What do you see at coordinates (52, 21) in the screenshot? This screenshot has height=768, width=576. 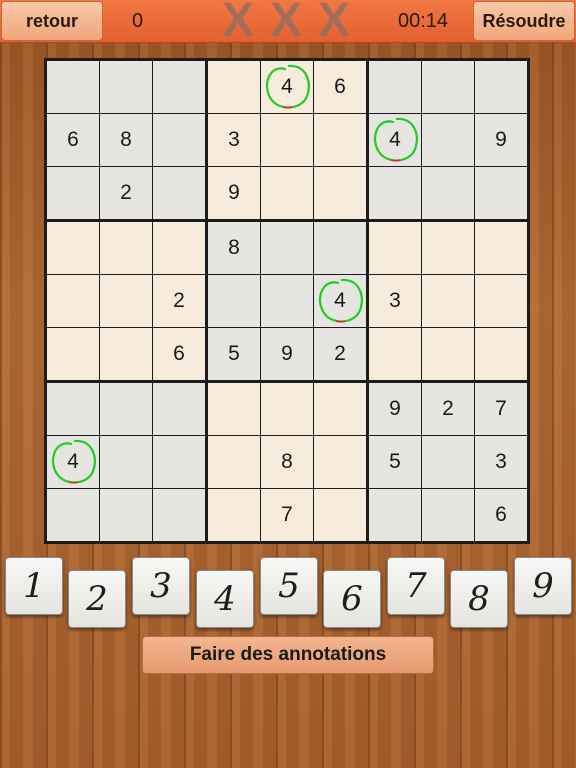 I see `back-button: retour` at bounding box center [52, 21].